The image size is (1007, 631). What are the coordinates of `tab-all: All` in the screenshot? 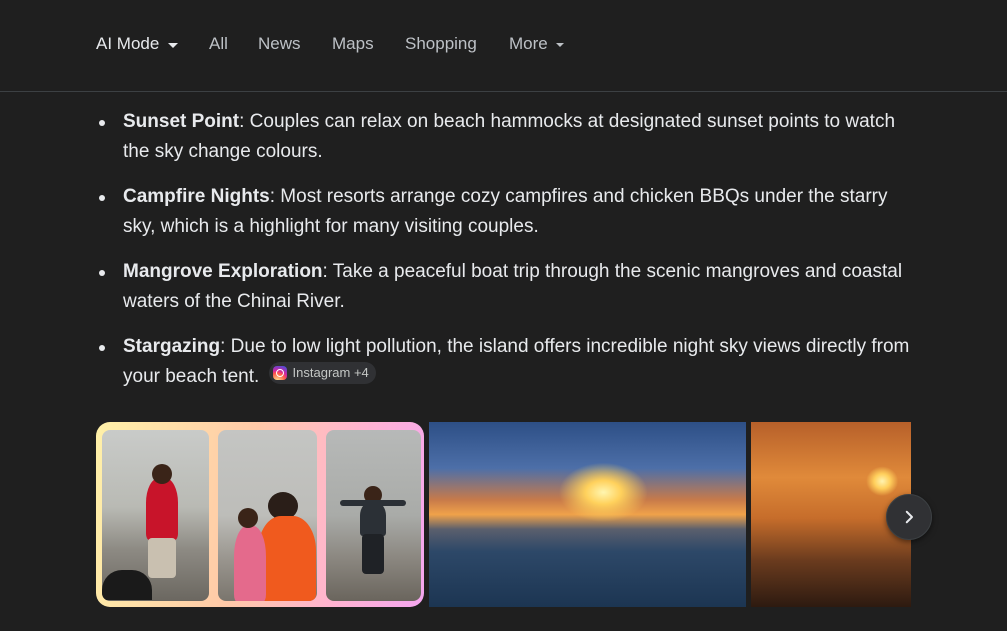 It's located at (218, 44).